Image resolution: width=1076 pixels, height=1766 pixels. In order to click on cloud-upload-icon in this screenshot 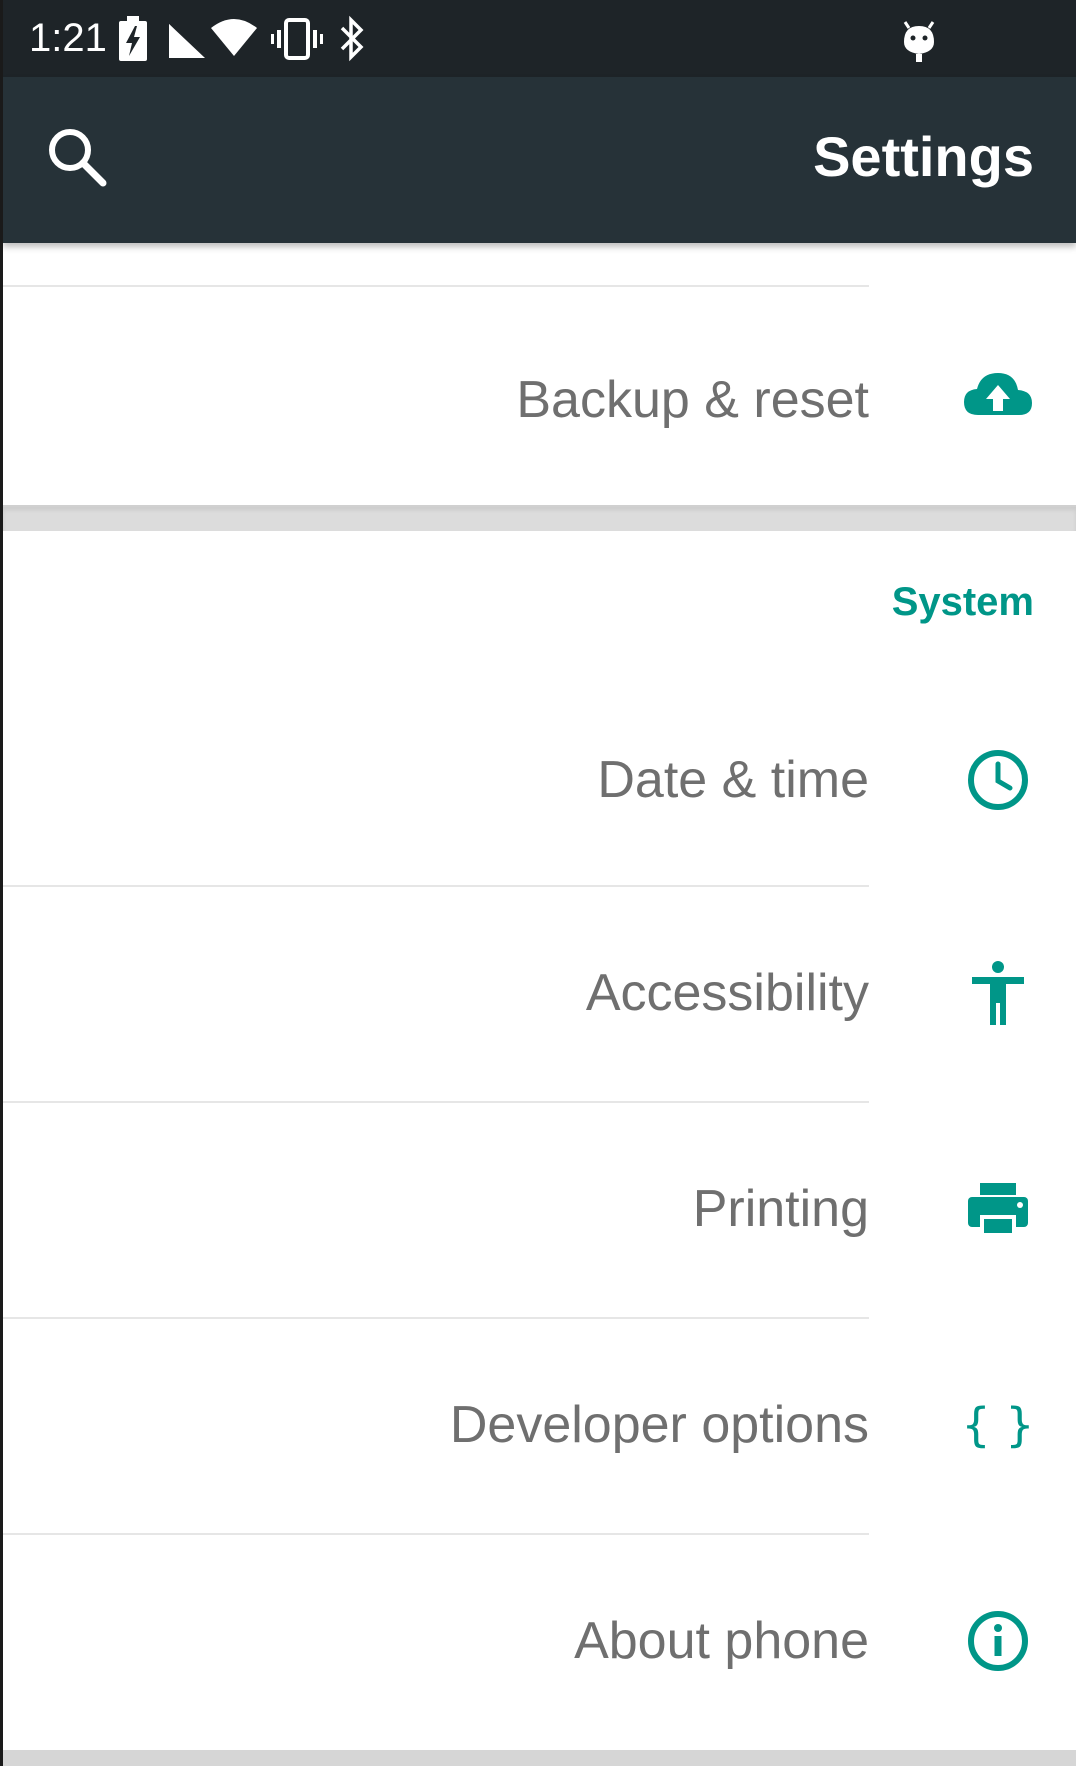, I will do `click(998, 394)`.